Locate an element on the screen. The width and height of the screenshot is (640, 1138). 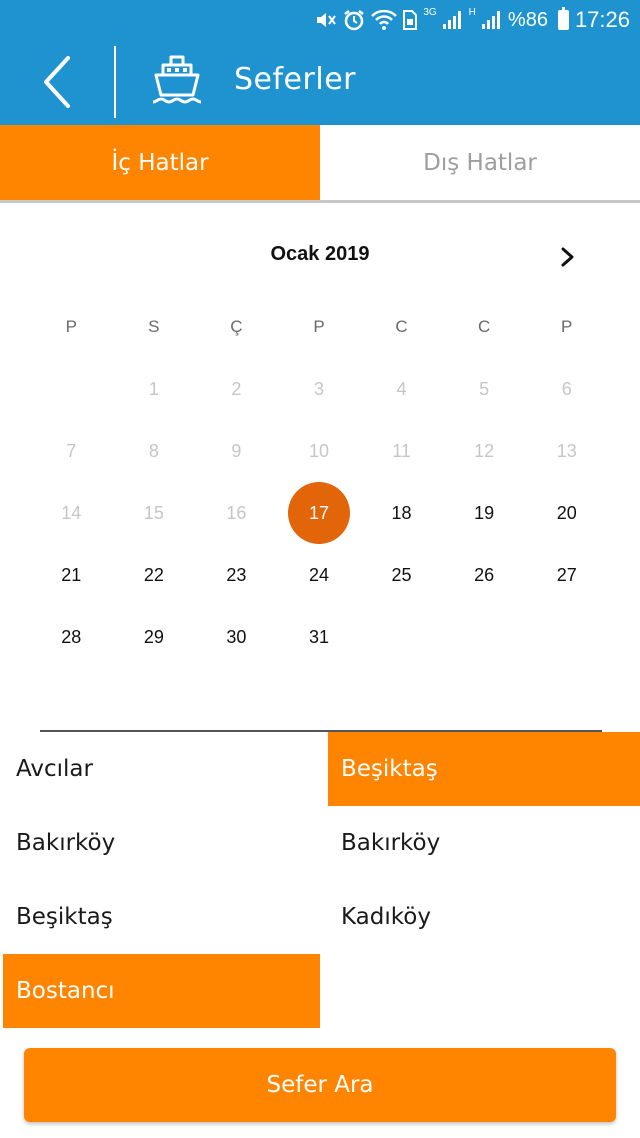
calendar-day: 14 is located at coordinates (71, 513).